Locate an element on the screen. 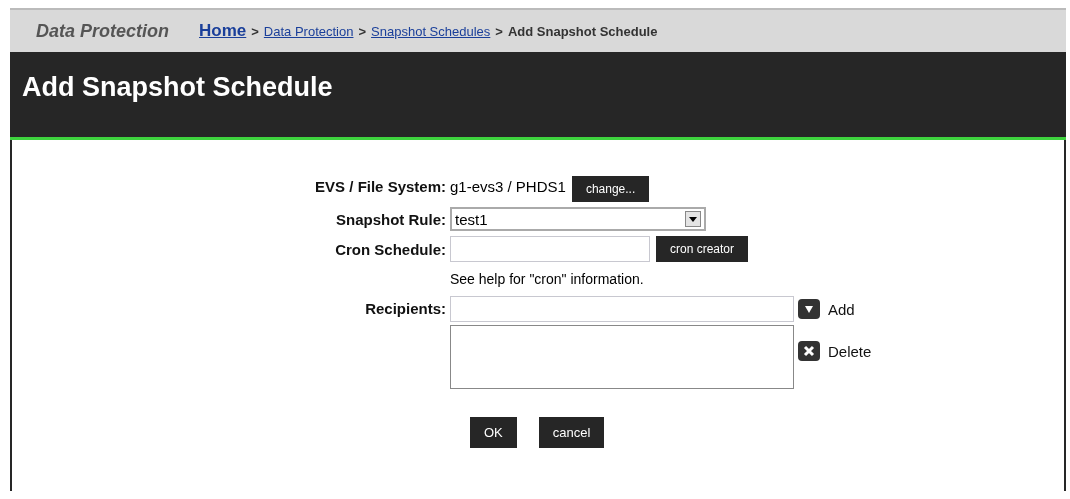 This screenshot has width=1070, height=499. section-title: Data Protection is located at coordinates (103, 31).